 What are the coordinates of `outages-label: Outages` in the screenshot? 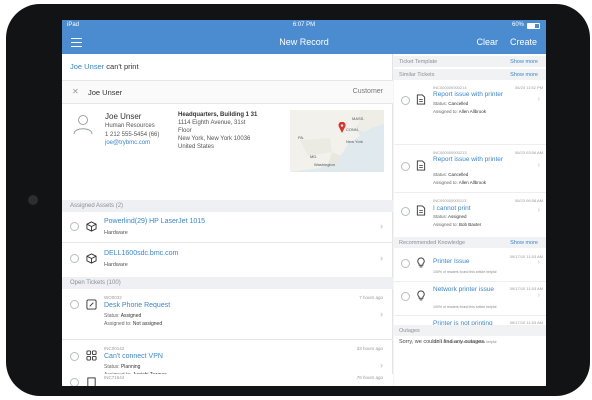 It's located at (409, 331).